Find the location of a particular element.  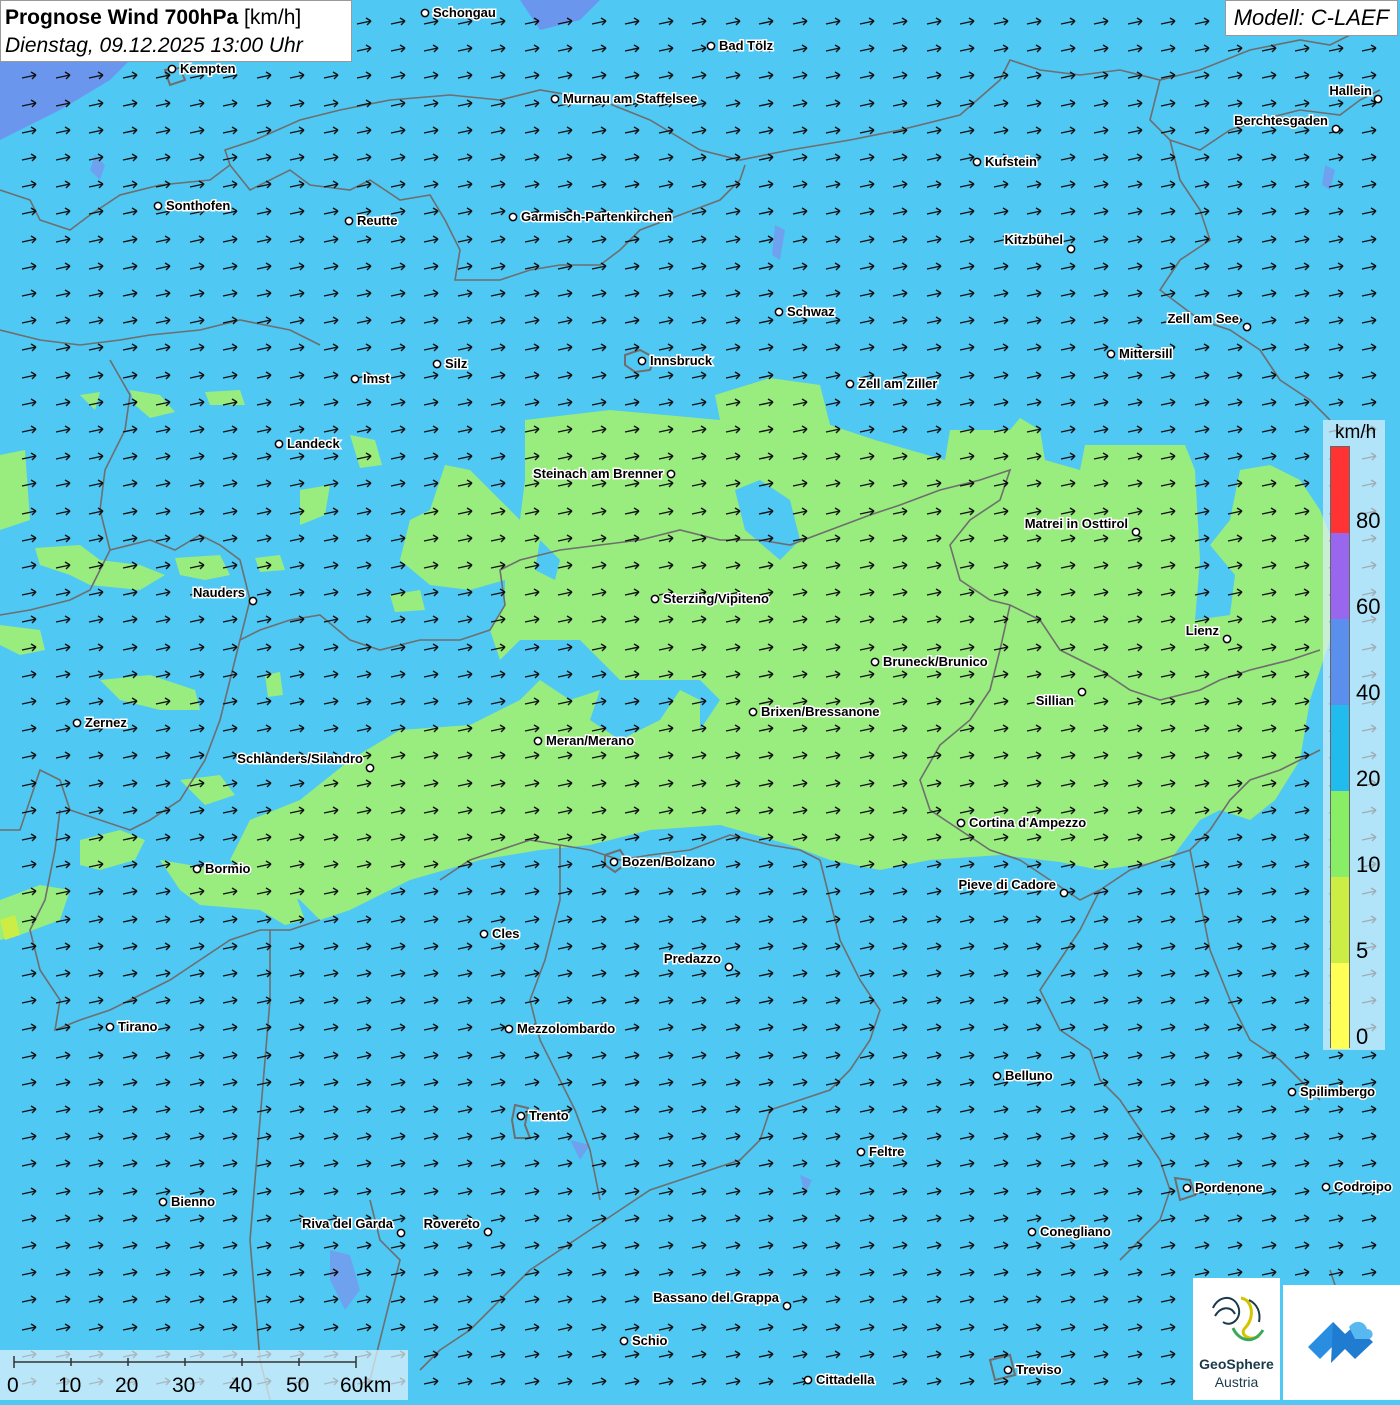

city-dot-murnau-am-staffelsee is located at coordinates (555, 99).